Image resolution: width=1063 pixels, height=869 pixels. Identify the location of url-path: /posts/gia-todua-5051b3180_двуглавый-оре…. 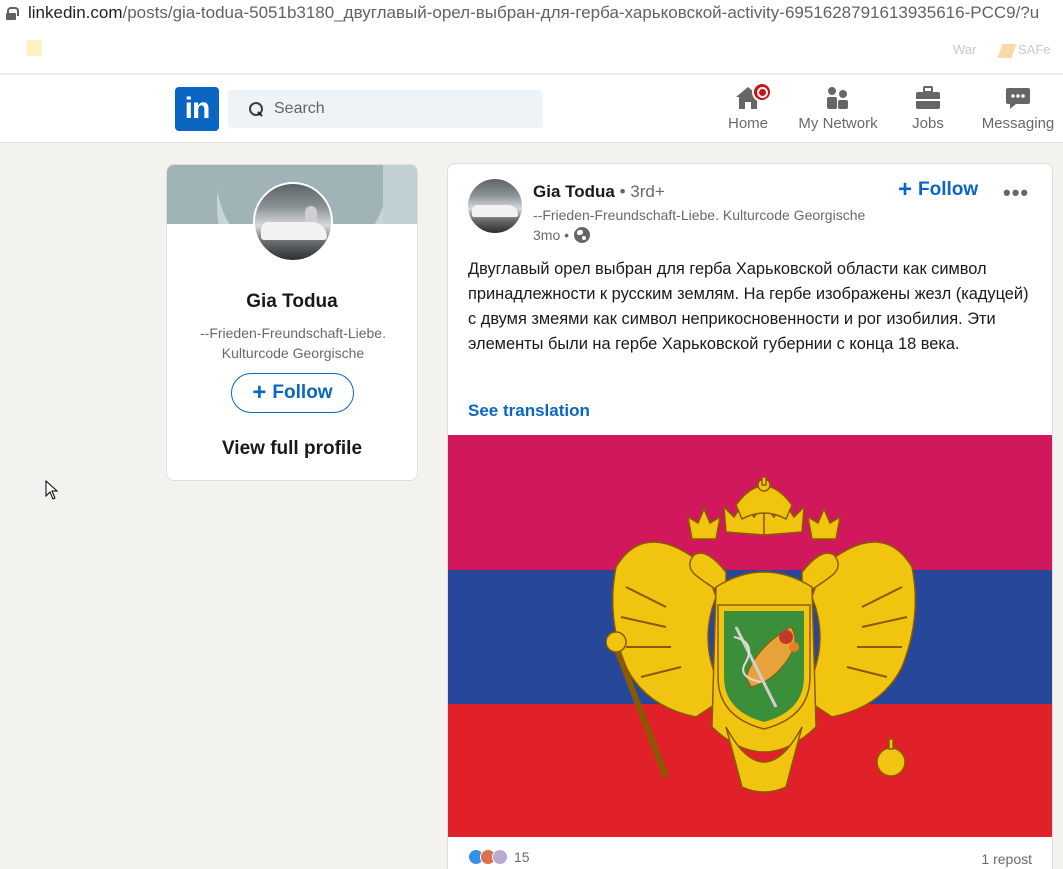
(581, 12).